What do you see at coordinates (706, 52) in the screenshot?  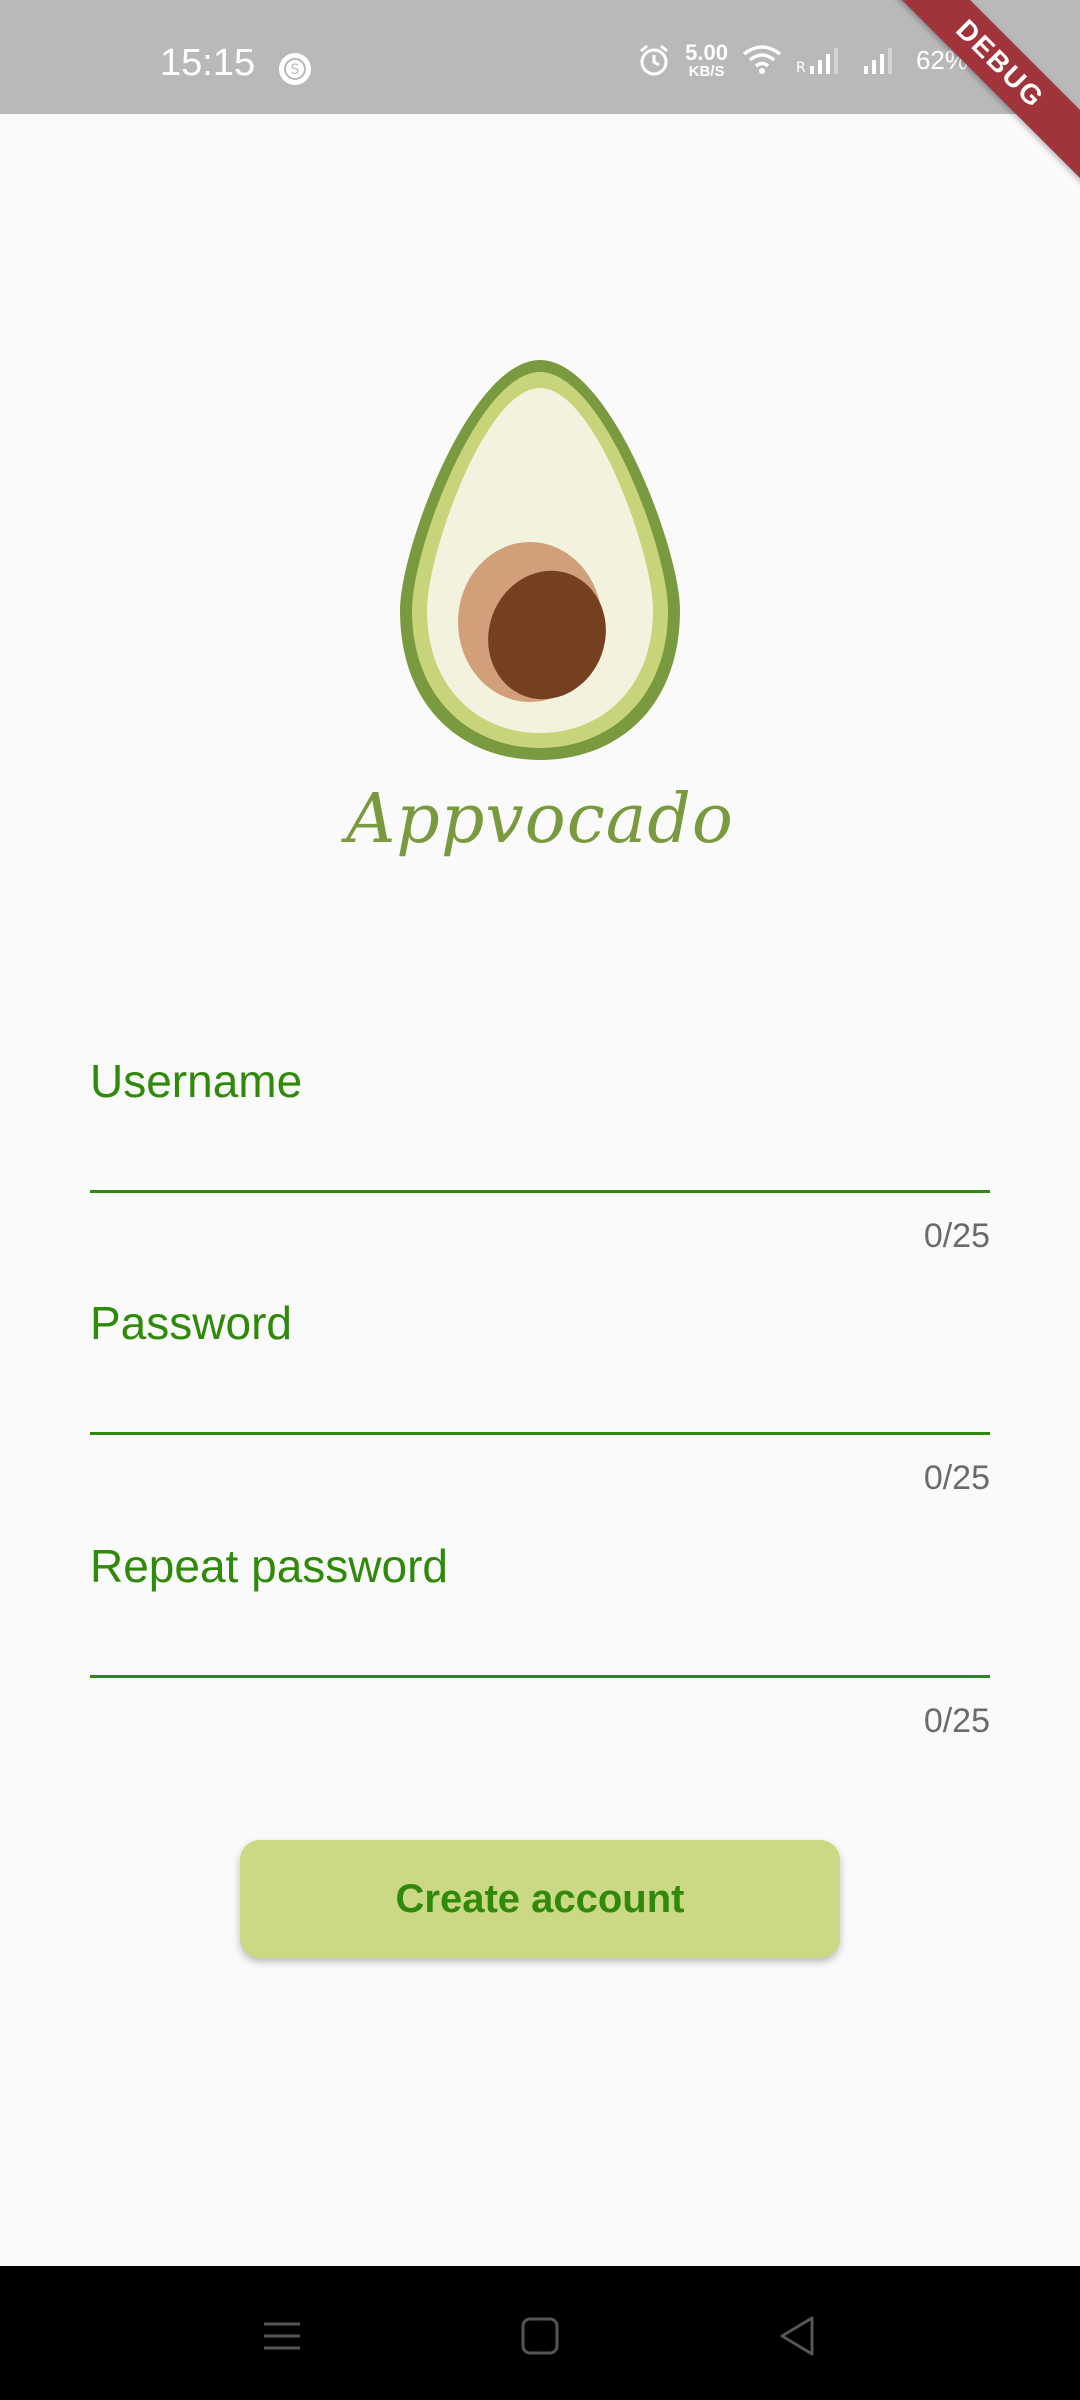 I see `net-speed-value: 5.00` at bounding box center [706, 52].